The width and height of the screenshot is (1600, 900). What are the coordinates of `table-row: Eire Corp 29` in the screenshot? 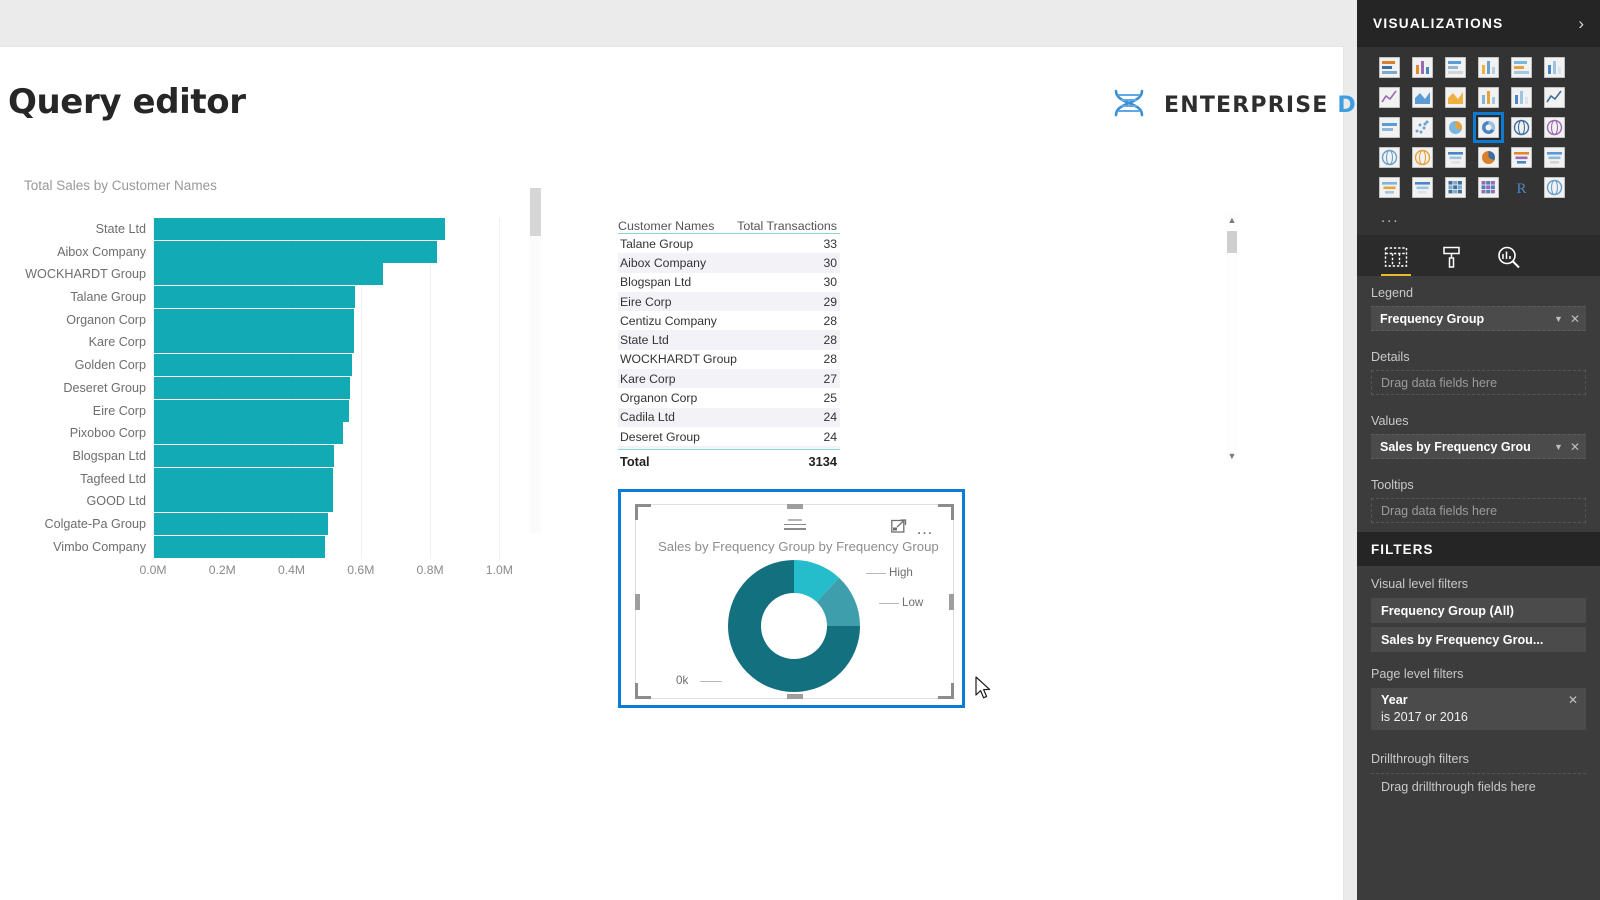 It's located at (729, 301).